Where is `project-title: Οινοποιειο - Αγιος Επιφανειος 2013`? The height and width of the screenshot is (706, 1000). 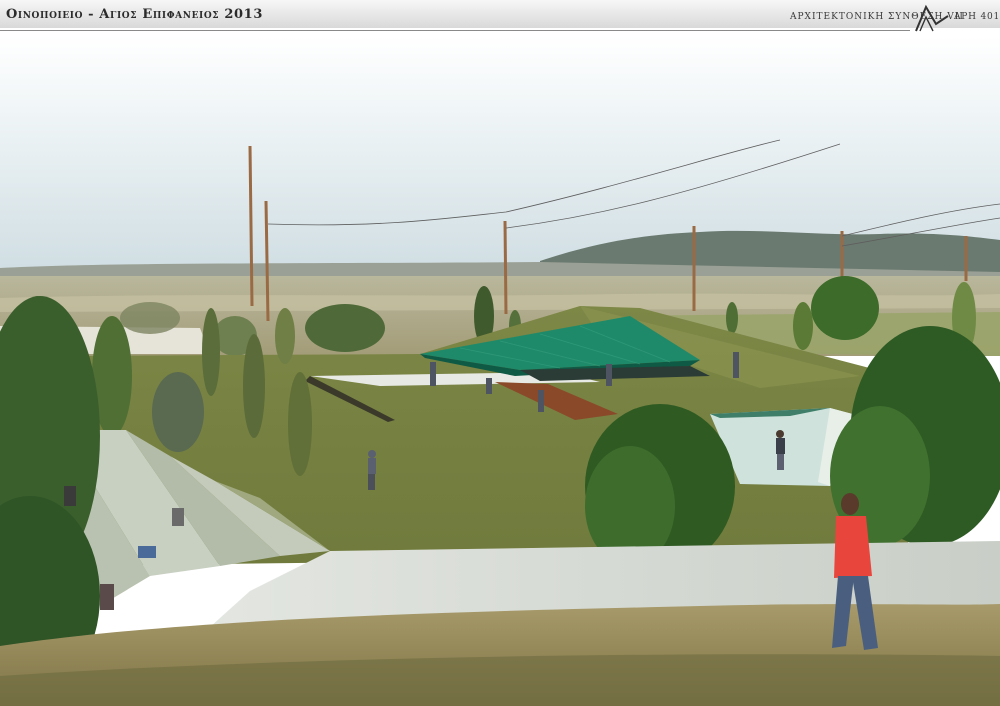
project-title: Οινοποιειο - Αγιος Επιφανειος 2013 is located at coordinates (134, 14).